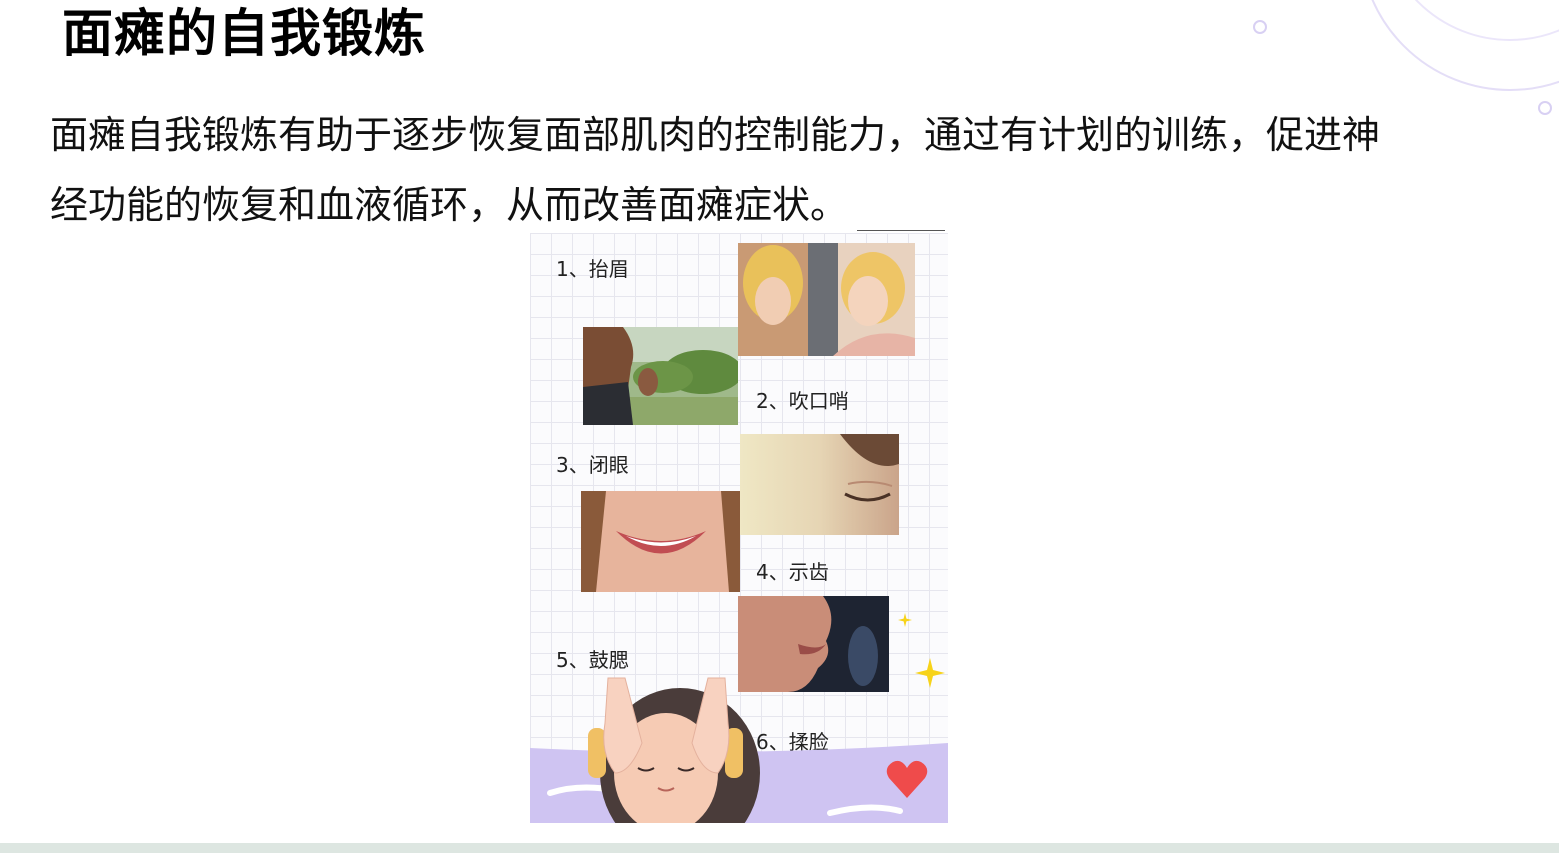 The image size is (1559, 853). What do you see at coordinates (901, 230) in the screenshot?
I see `divider` at bounding box center [901, 230].